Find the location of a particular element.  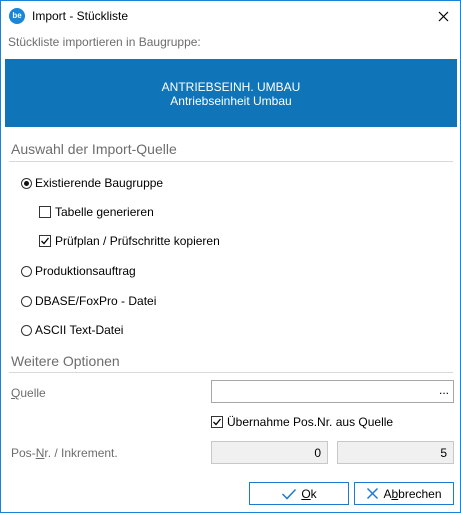

window-title: Import - Stückliste is located at coordinates (80, 16).